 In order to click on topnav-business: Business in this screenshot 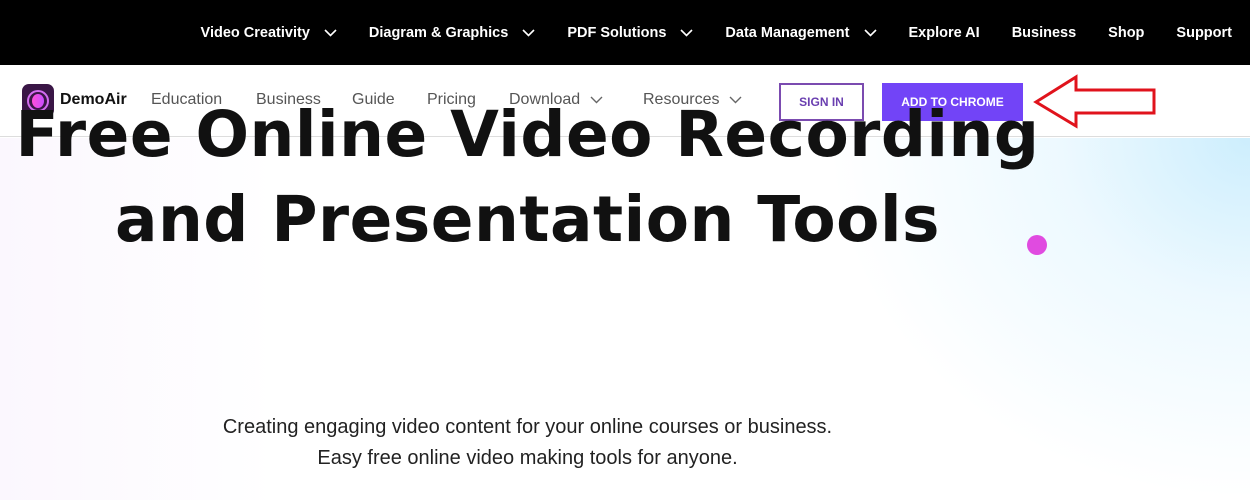, I will do `click(1044, 33)`.